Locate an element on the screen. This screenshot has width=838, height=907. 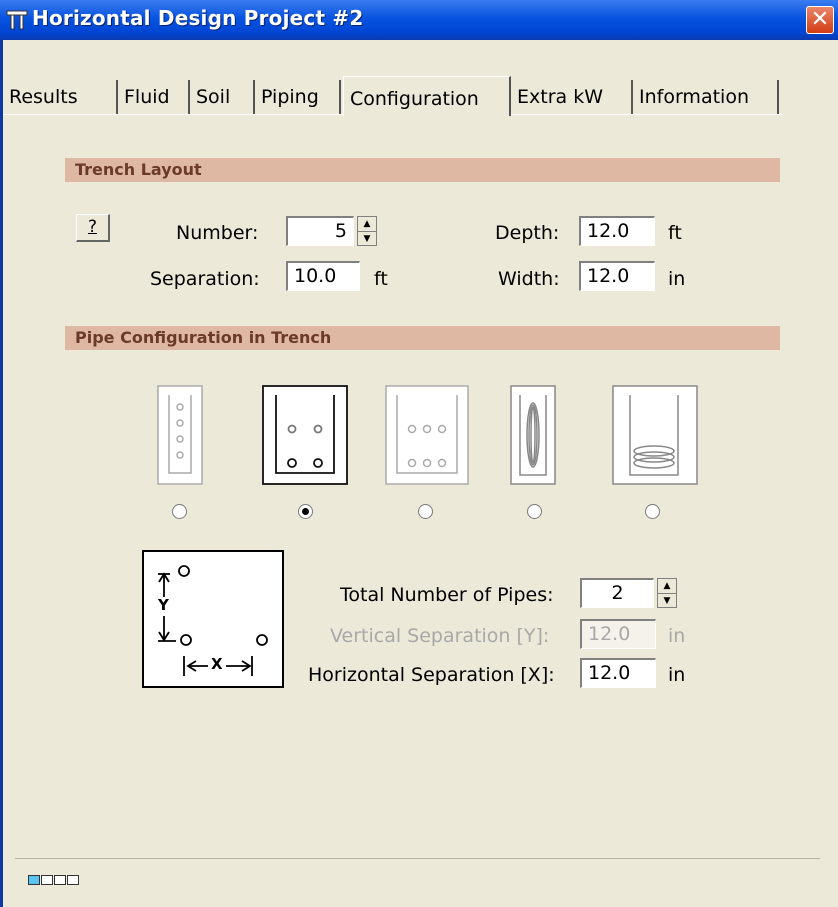
horizontal-separation-input: 12.0 is located at coordinates (618, 673).